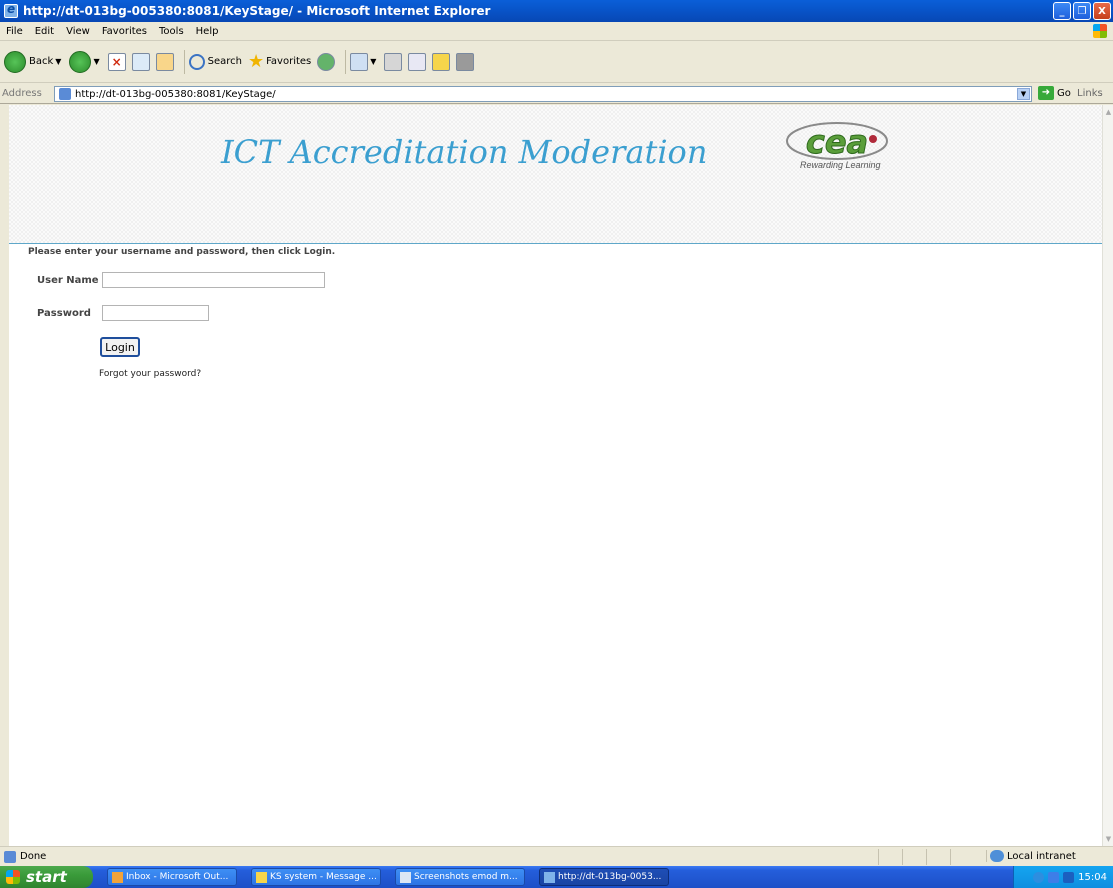  What do you see at coordinates (1108, 112) in the screenshot?
I see `scroll-up-icon: ▲` at bounding box center [1108, 112].